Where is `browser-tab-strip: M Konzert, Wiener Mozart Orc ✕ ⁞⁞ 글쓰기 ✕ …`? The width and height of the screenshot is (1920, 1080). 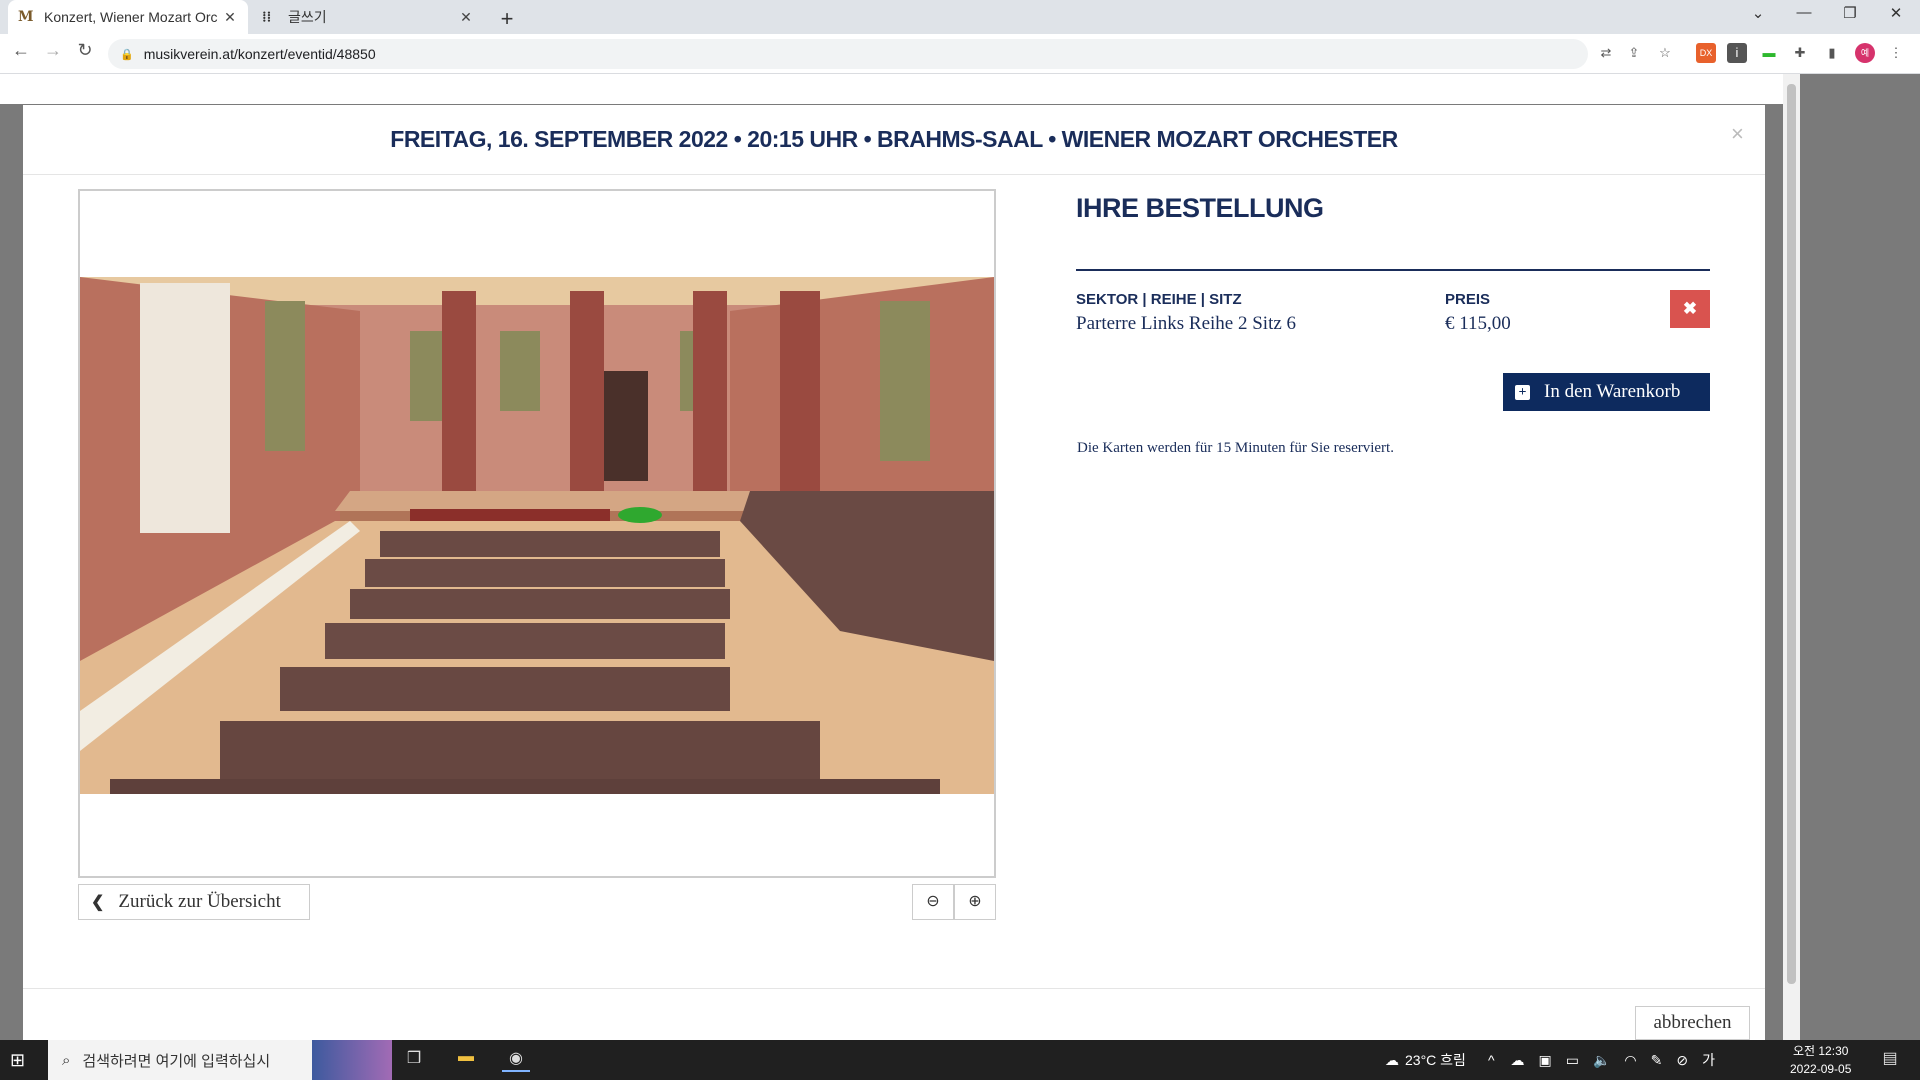 browser-tab-strip: M Konzert, Wiener Mozart Orc ✕ ⁞⁞ 글쓰기 ✕ … is located at coordinates (960, 17).